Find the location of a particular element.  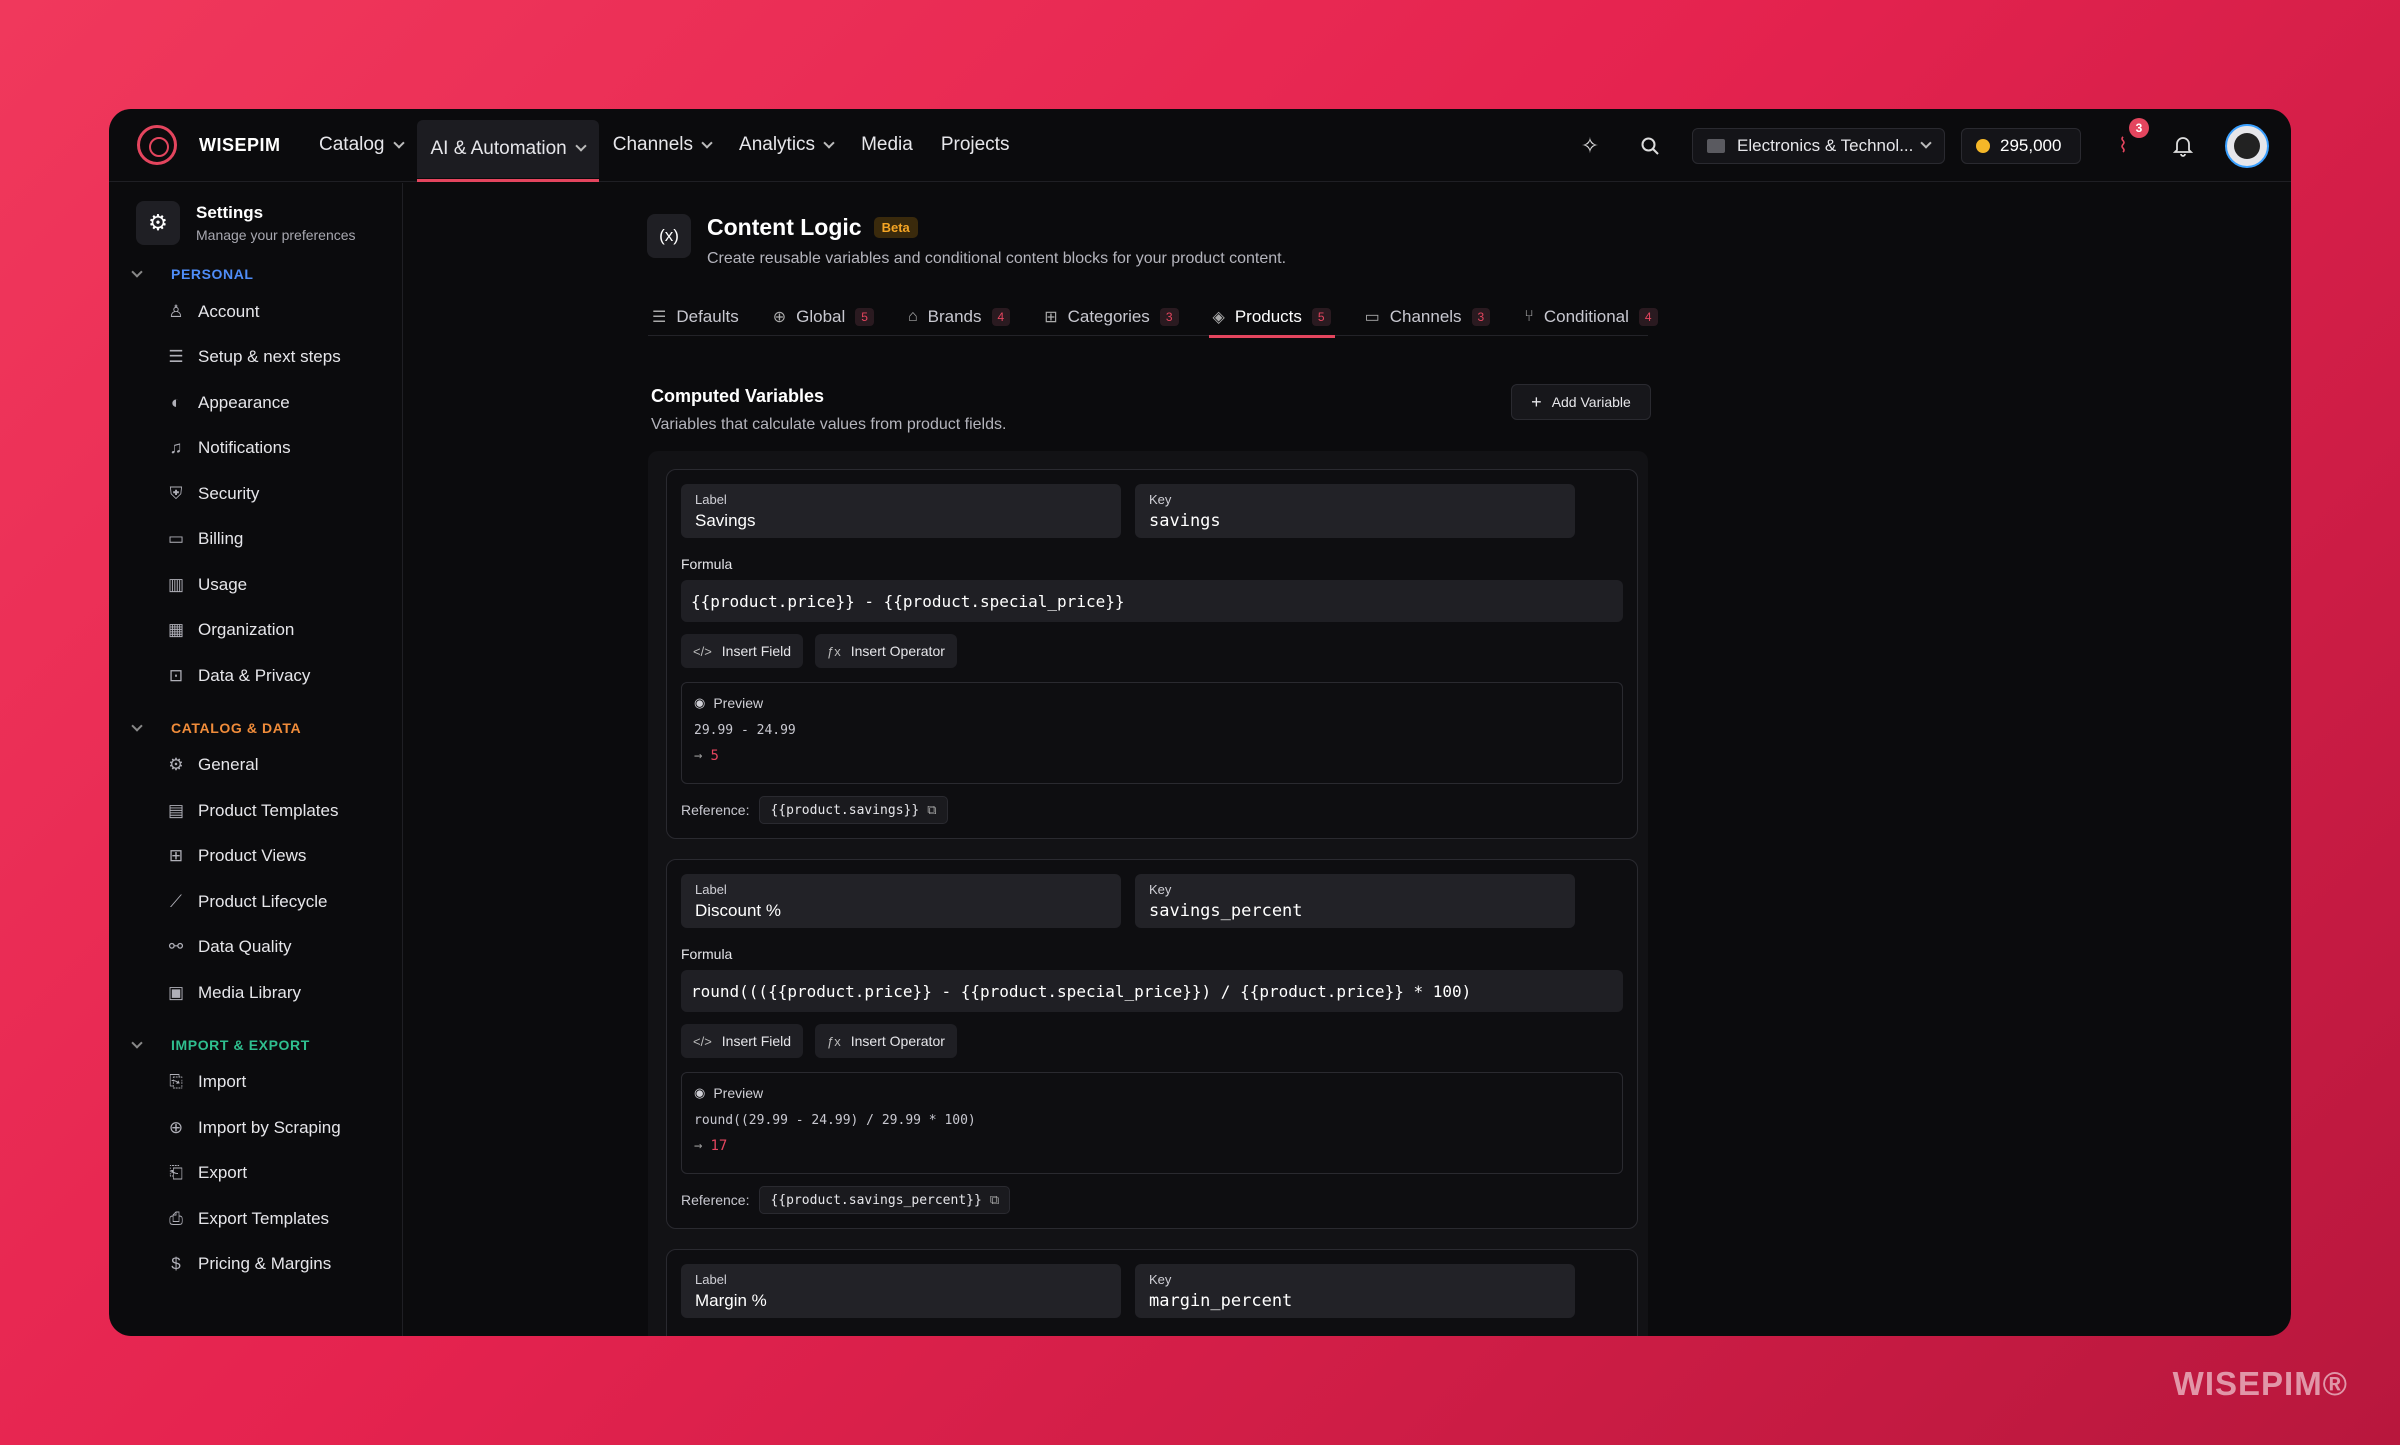

sidebar-item-data-privacy: ⊡ Data & Privacy is located at coordinates (284, 676).